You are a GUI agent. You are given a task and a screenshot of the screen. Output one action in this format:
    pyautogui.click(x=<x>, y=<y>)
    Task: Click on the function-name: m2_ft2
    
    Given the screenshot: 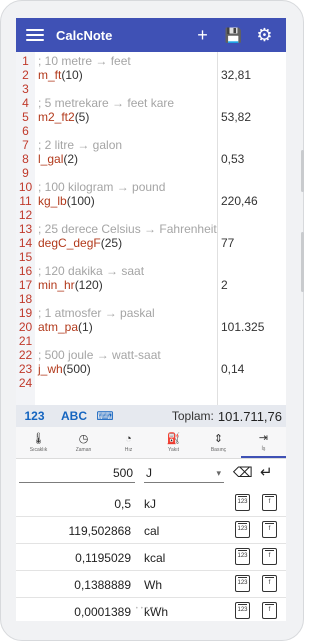 What is the action you would take?
    pyautogui.click(x=56, y=117)
    